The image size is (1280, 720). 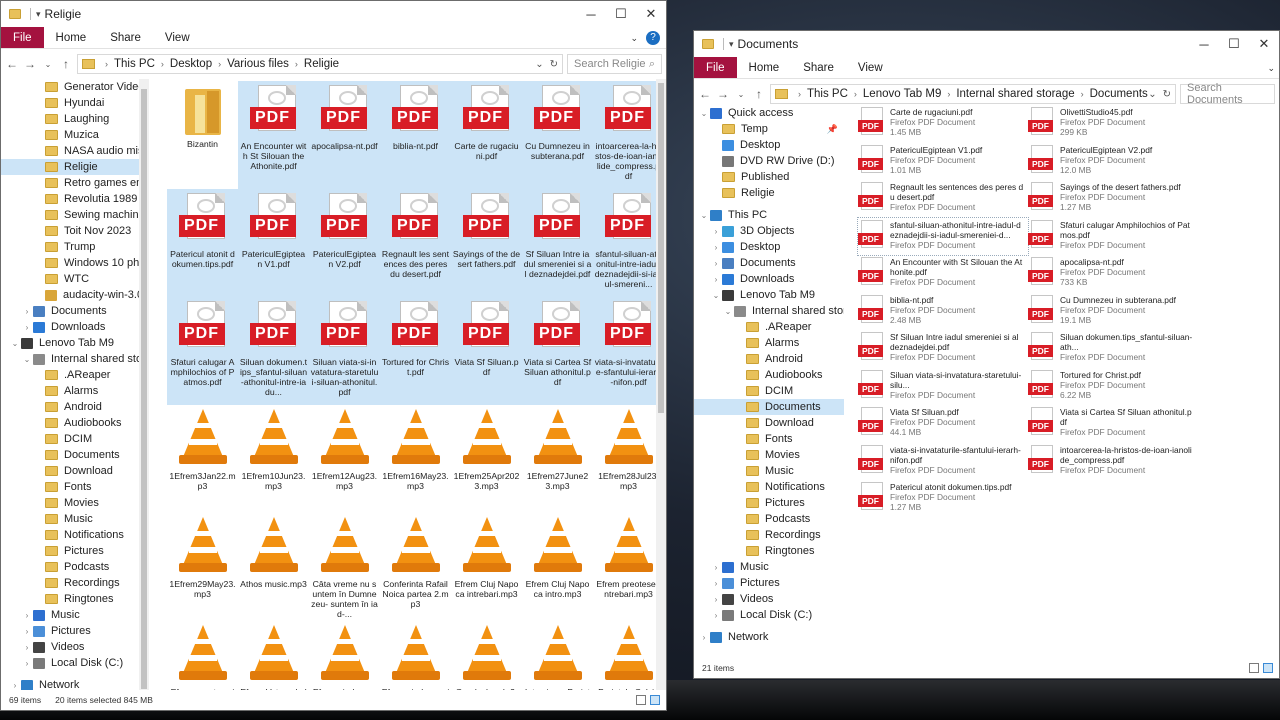 What do you see at coordinates (769, 161) in the screenshot?
I see `sidebar-item-dvd-rw-drive-d: DVD RW Drive (D:)` at bounding box center [769, 161].